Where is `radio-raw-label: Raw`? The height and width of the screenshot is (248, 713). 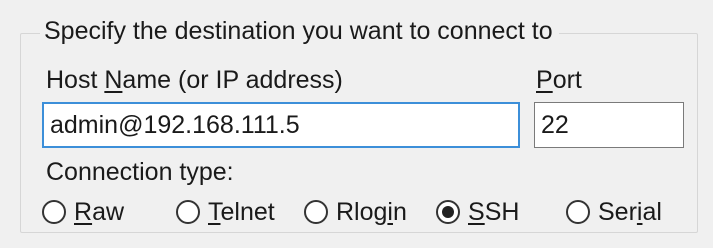 radio-raw-label: Raw is located at coordinates (99, 212).